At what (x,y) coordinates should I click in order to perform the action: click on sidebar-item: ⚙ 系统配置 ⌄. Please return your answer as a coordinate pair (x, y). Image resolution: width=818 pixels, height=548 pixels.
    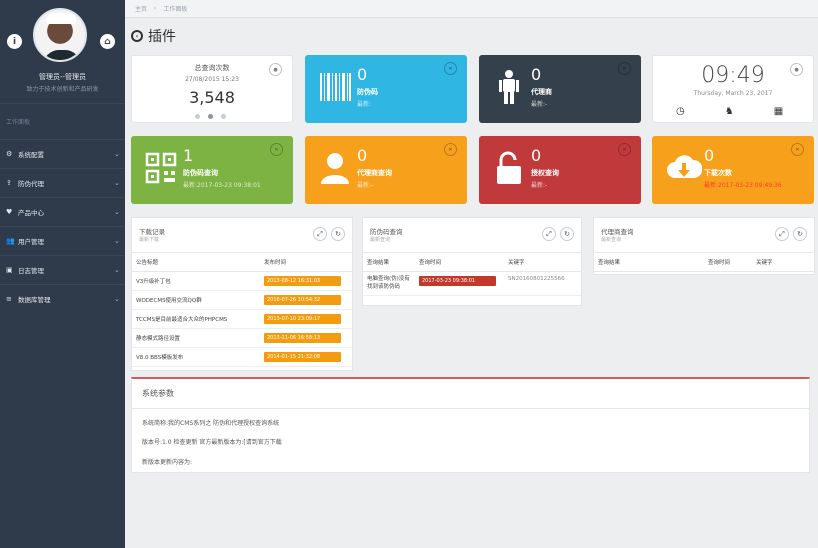
    Looking at the image, I should click on (62, 153).